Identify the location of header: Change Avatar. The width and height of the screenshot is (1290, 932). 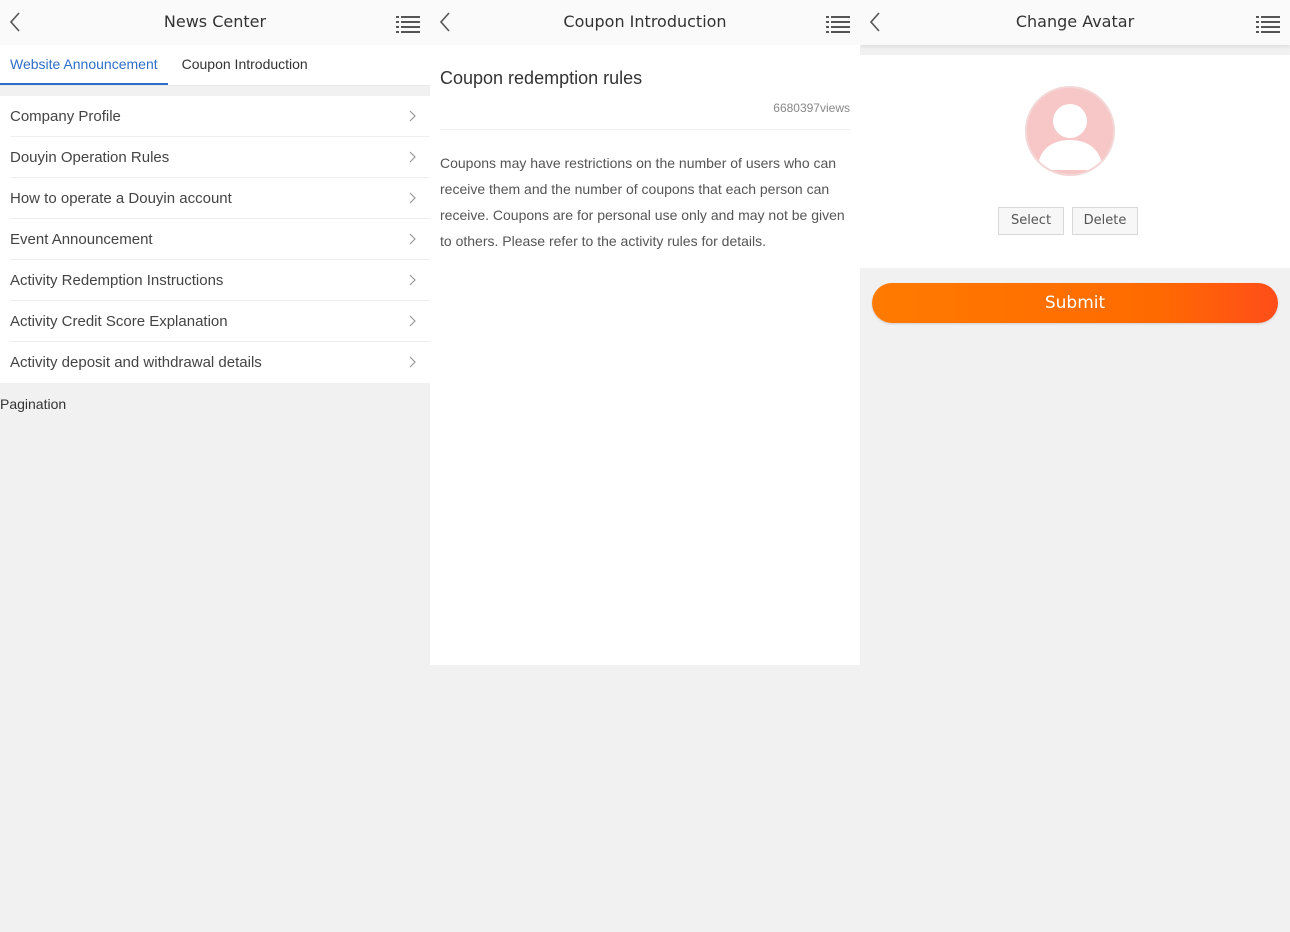
(1075, 22).